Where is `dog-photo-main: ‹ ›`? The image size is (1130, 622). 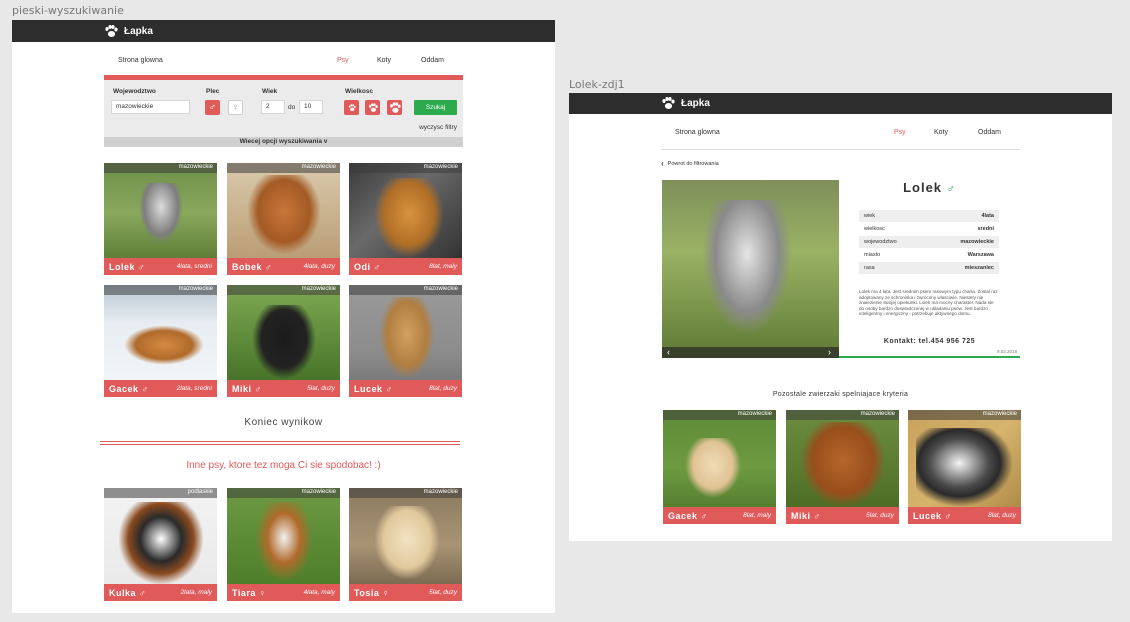 dog-photo-main: ‹ › is located at coordinates (750, 269).